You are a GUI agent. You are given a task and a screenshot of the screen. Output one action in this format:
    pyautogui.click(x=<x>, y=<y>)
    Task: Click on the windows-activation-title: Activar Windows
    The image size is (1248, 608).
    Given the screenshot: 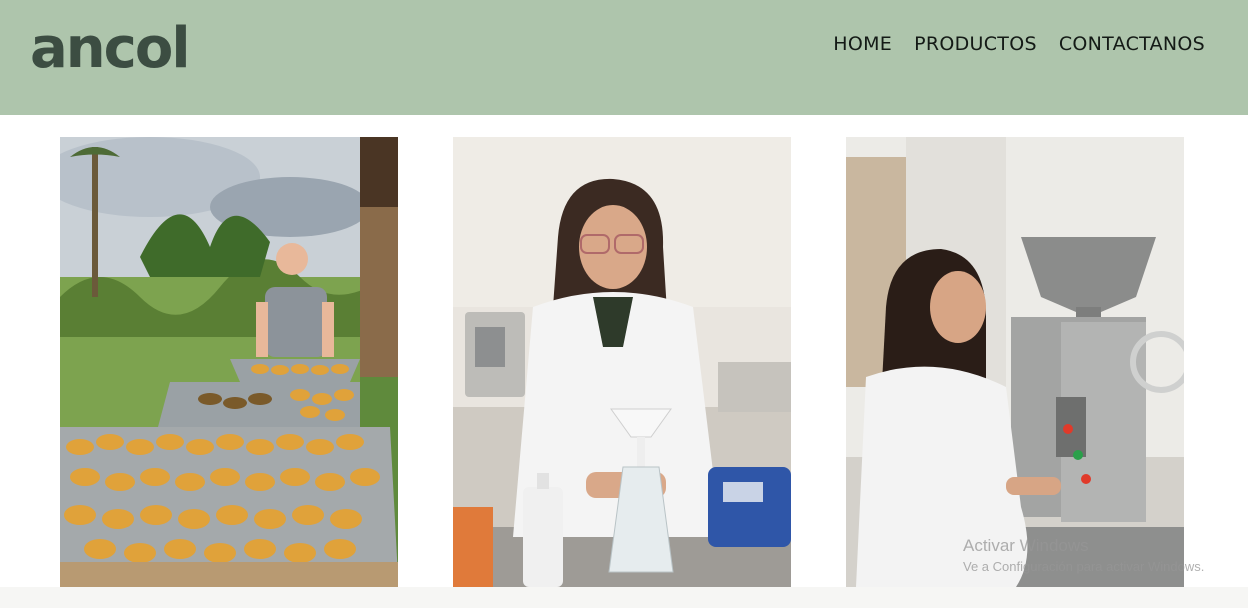 What is the action you would take?
    pyautogui.click(x=1026, y=545)
    